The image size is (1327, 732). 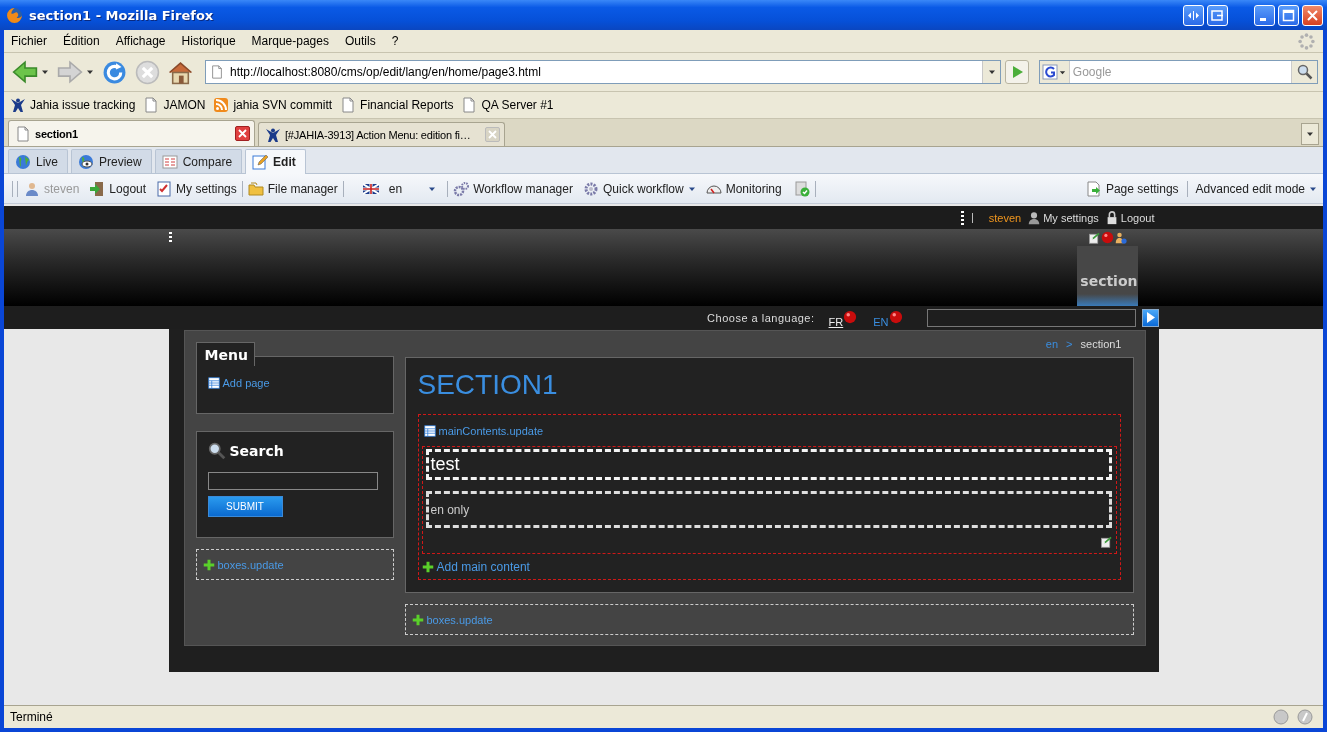 I want to click on window-icon, so click(x=1217, y=15).